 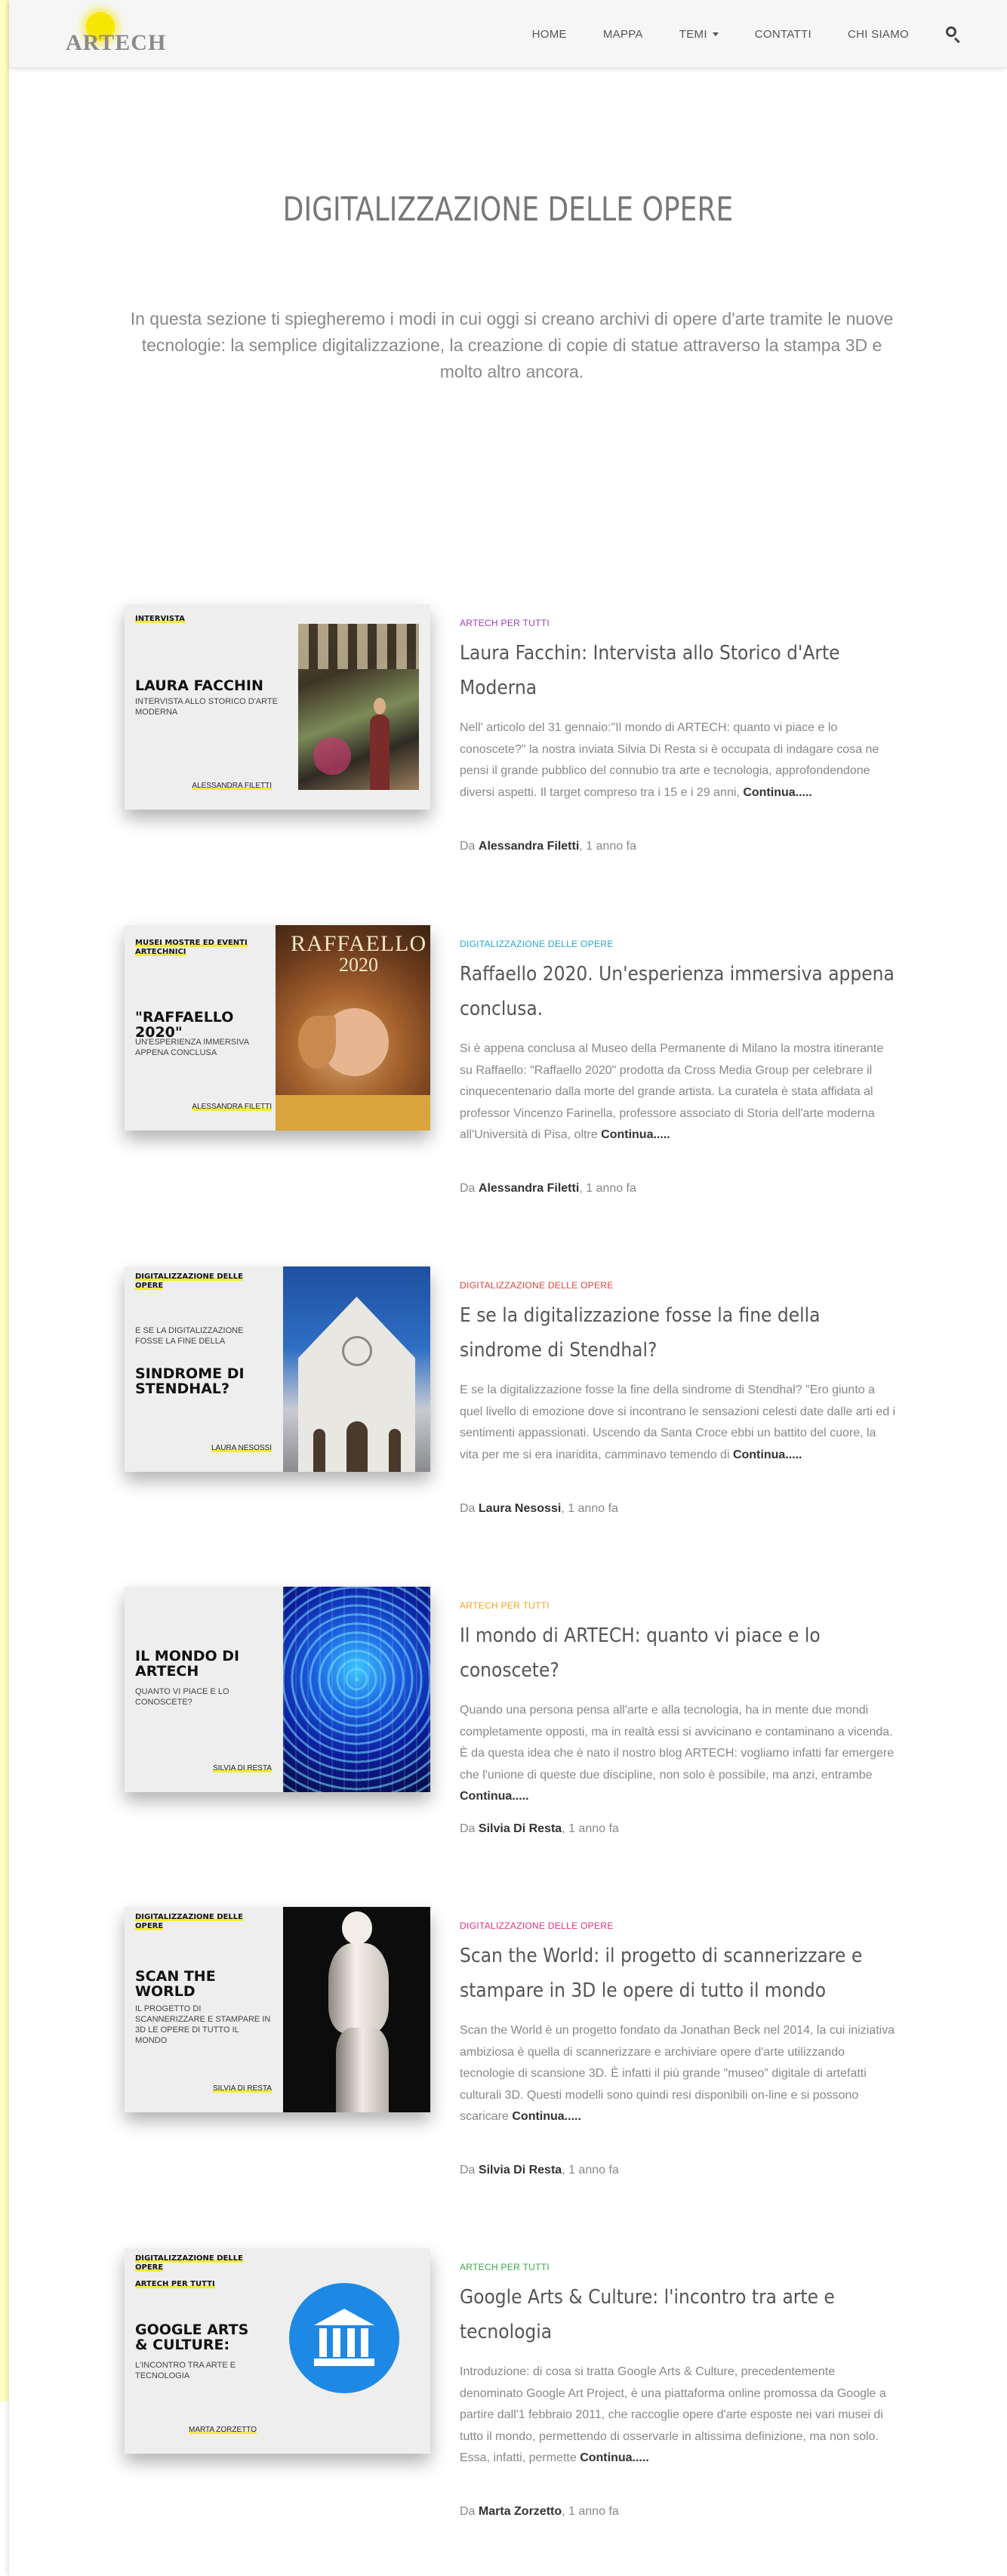 I want to click on thumb-subtitle: L'INCONTRO TRA ARTE E TECNOLOGIA, so click(x=185, y=2370).